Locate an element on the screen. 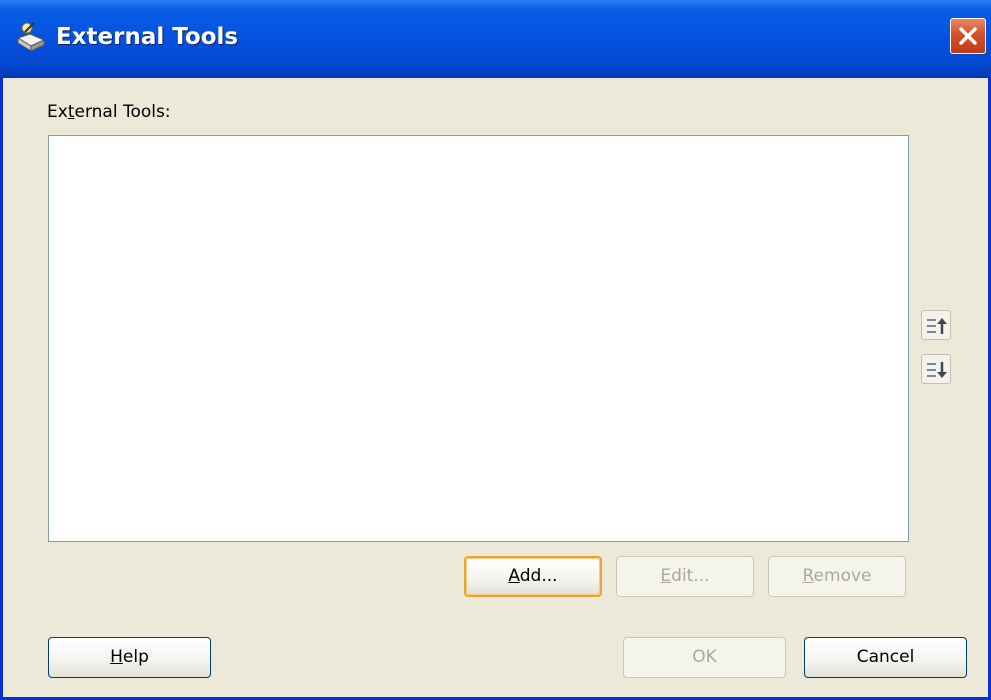 This screenshot has height=700, width=991. help-button: Help is located at coordinates (129, 657).